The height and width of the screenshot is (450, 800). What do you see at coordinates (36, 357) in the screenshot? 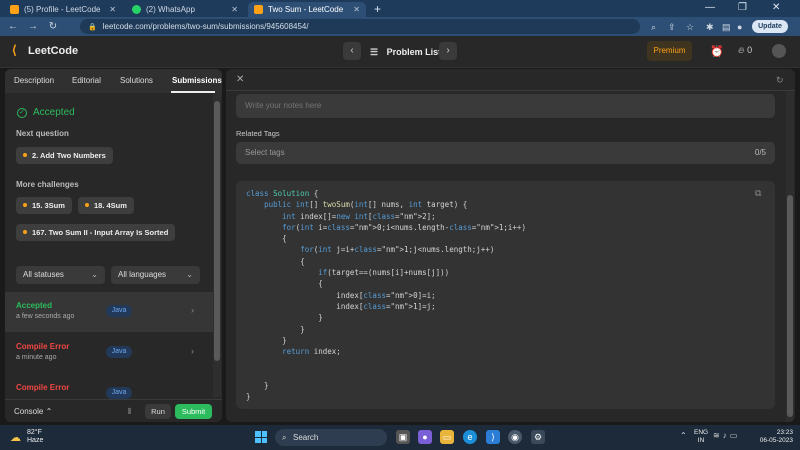
I see `submission-time: a minute ago` at bounding box center [36, 357].